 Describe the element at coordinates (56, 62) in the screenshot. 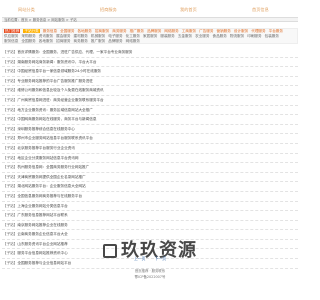

I see `item-title-link: 湖南服务网站商务新闻：服务资讯中，平台大平台` at that location.